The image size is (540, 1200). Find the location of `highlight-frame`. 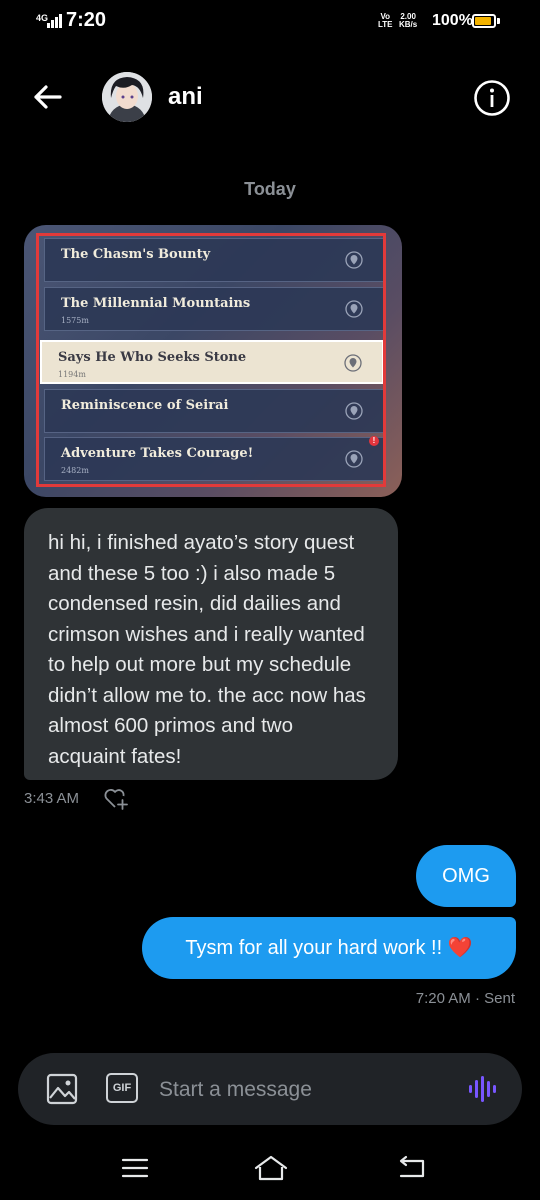

highlight-frame is located at coordinates (211, 360).